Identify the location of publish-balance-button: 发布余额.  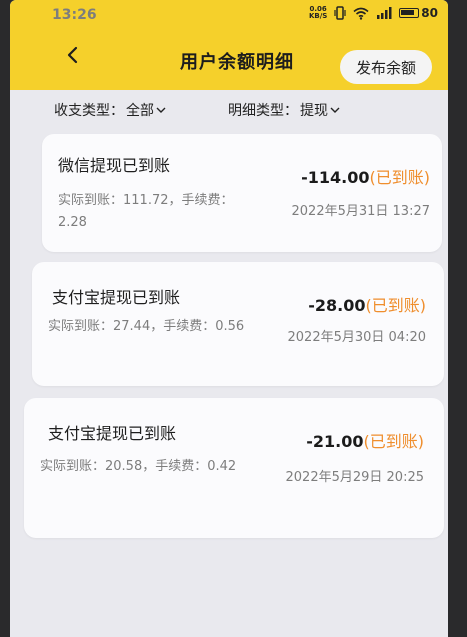
(386, 67).